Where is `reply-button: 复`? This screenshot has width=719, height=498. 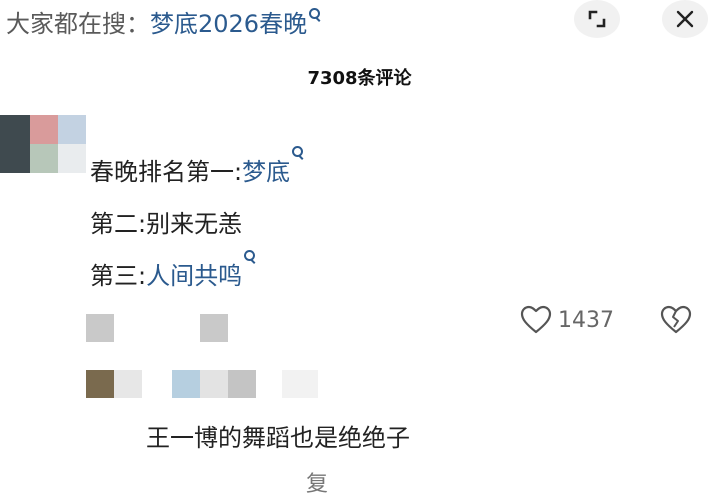 reply-button: 复 is located at coordinates (317, 482).